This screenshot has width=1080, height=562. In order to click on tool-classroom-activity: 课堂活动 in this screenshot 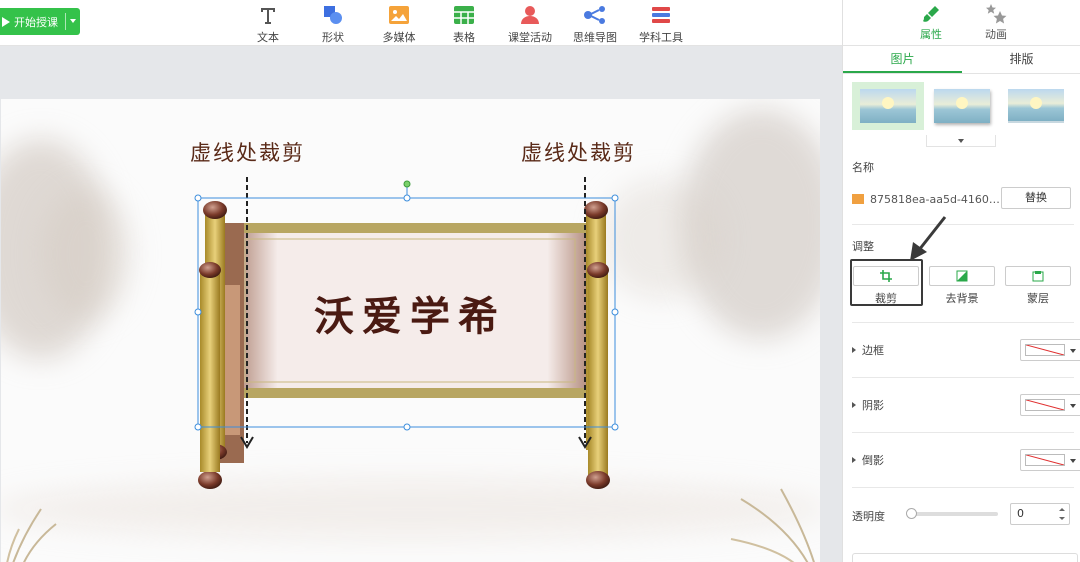, I will do `click(530, 24)`.